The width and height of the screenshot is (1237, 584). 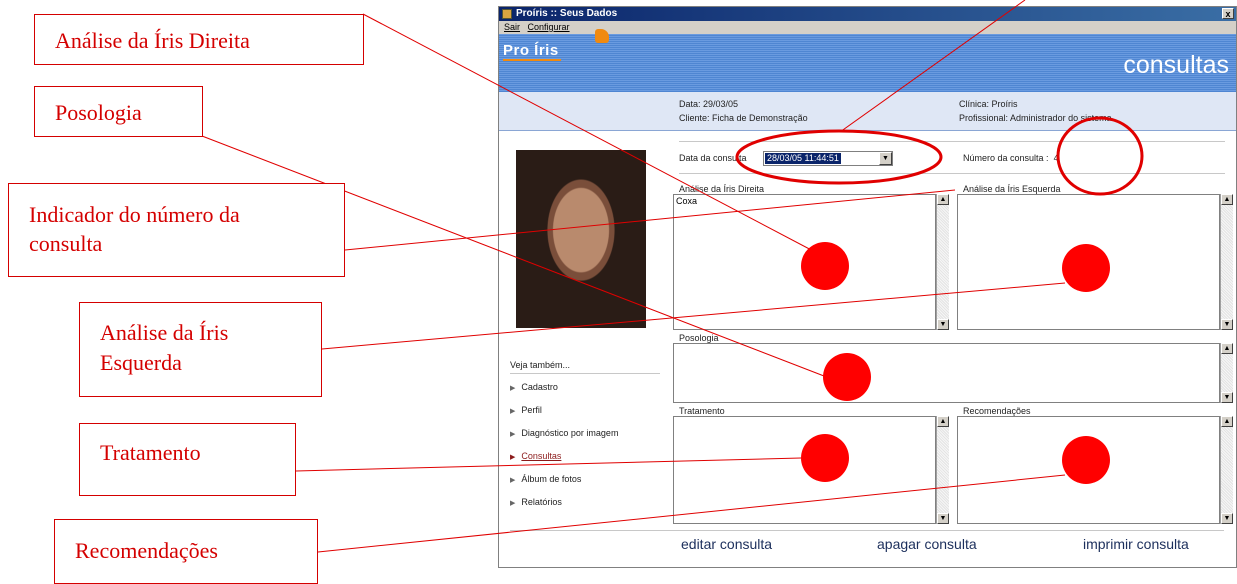 What do you see at coordinates (811, 470) in the screenshot?
I see `tratamento-textarea: ▲ ▼` at bounding box center [811, 470].